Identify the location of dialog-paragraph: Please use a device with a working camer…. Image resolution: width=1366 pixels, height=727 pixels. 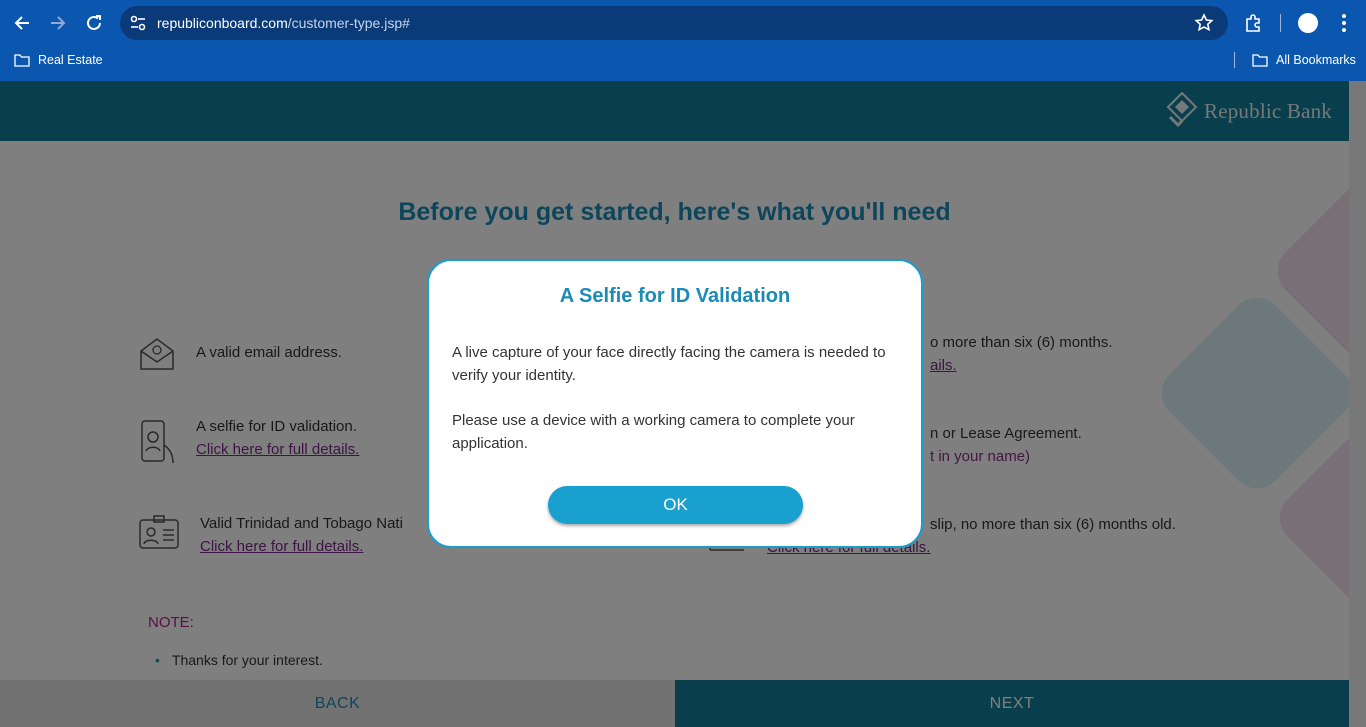
(653, 432).